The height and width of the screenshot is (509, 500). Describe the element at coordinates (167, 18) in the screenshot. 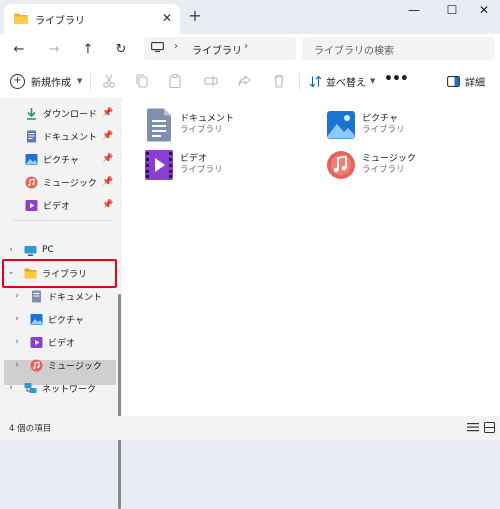

I see `close-tab-icon: ✕` at that location.